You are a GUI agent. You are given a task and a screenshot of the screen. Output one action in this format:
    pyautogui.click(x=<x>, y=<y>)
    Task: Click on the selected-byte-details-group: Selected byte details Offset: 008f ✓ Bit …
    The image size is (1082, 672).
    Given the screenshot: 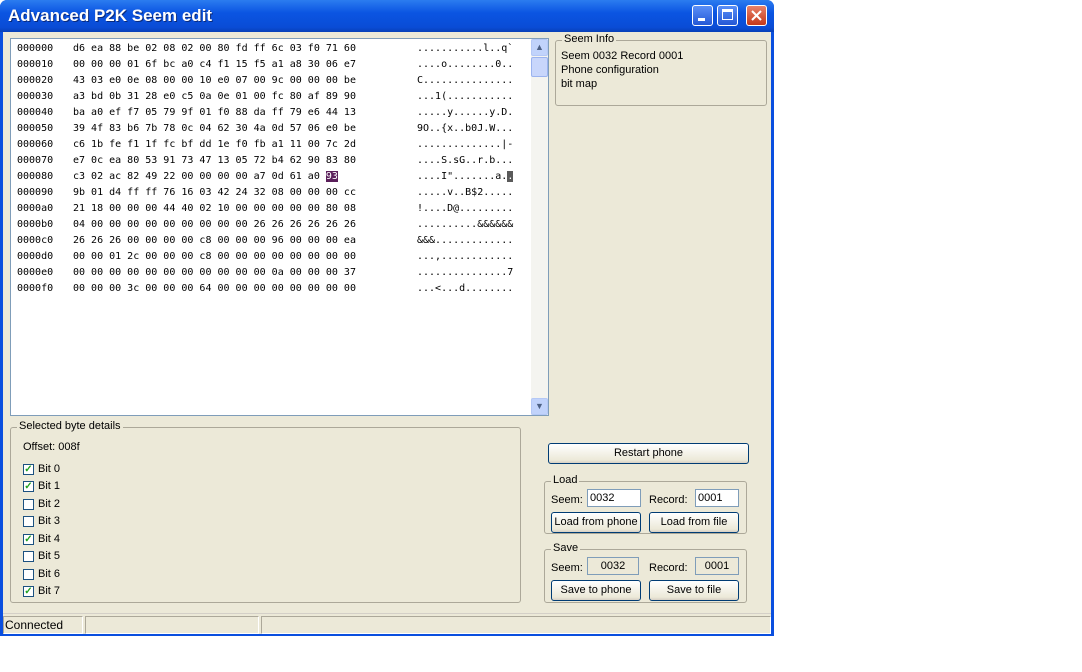 What is the action you would take?
    pyautogui.click(x=265, y=511)
    